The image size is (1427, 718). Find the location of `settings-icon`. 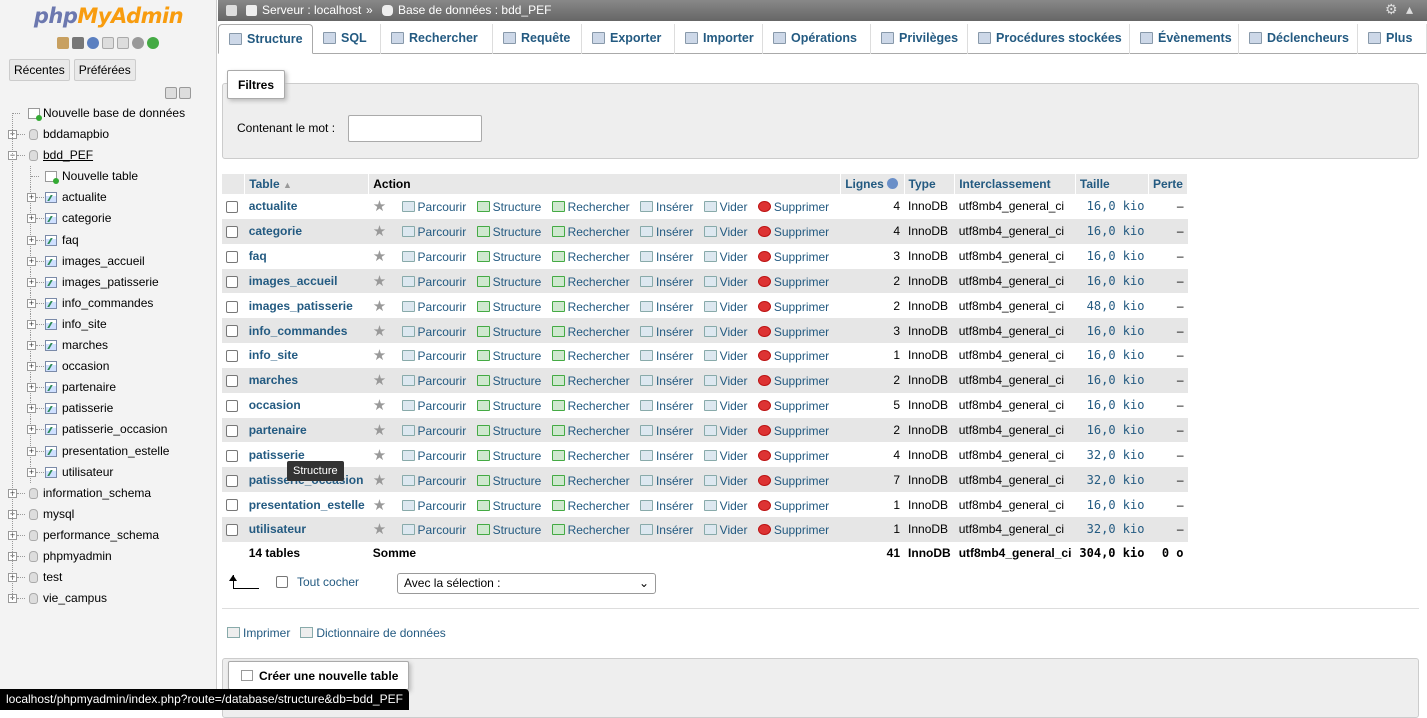

settings-icon is located at coordinates (138, 43).